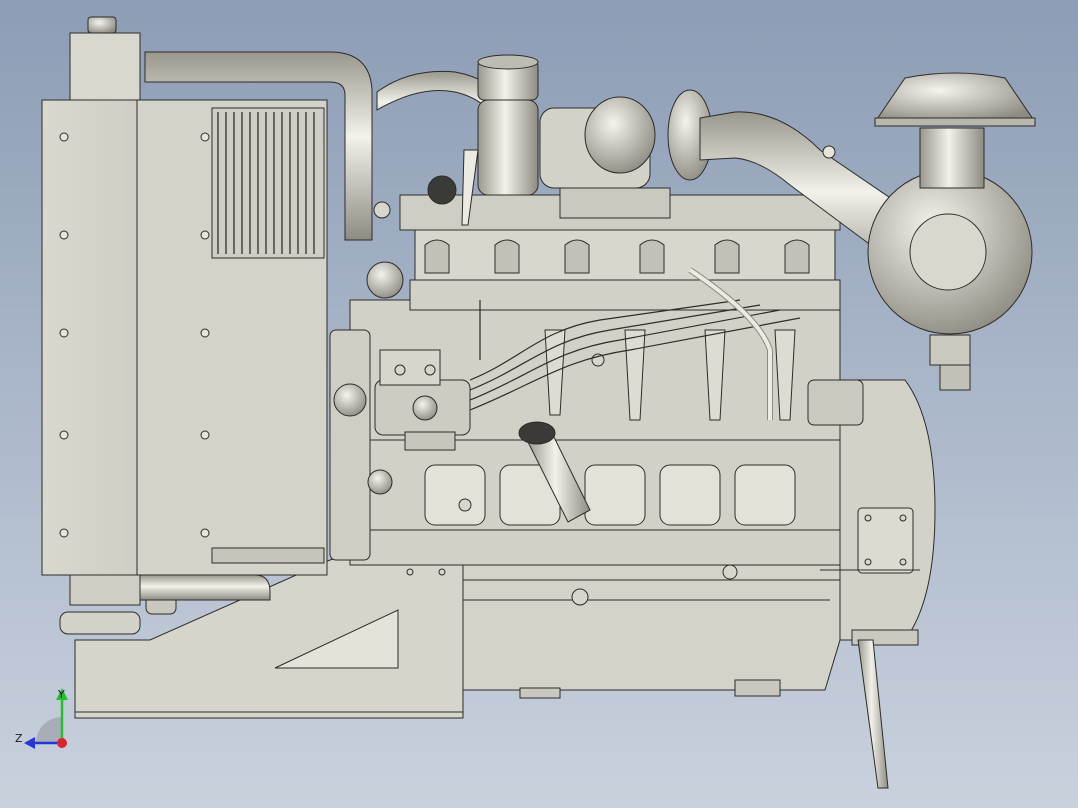 The height and width of the screenshot is (808, 1078). Describe the element at coordinates (62, 743) in the screenshot. I see `x-axis-dot` at that location.